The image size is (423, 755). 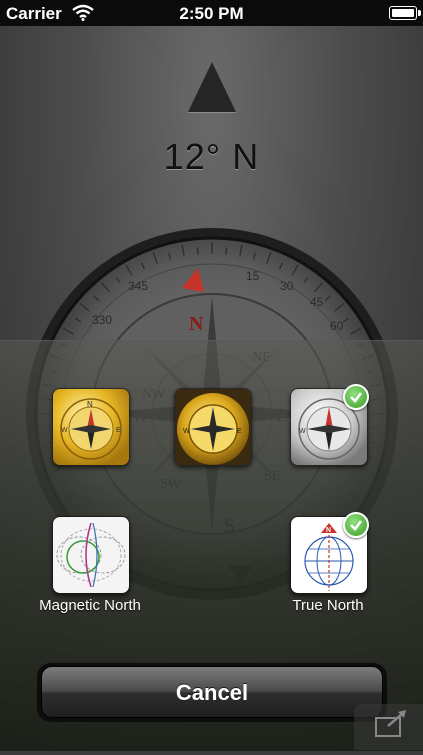 I want to click on dial-number-15: 15, so click(x=253, y=276).